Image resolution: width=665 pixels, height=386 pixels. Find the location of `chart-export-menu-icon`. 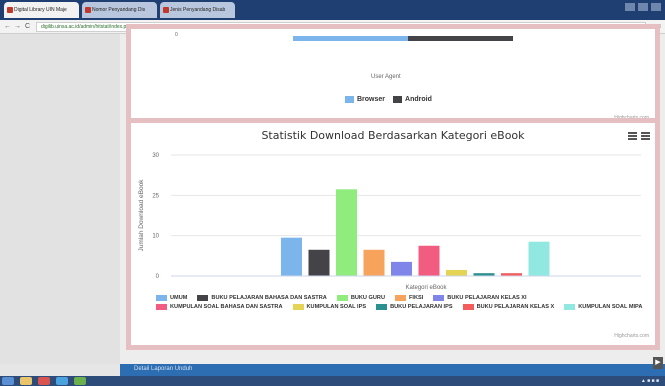

chart-export-menu-icon is located at coordinates (645, 136).